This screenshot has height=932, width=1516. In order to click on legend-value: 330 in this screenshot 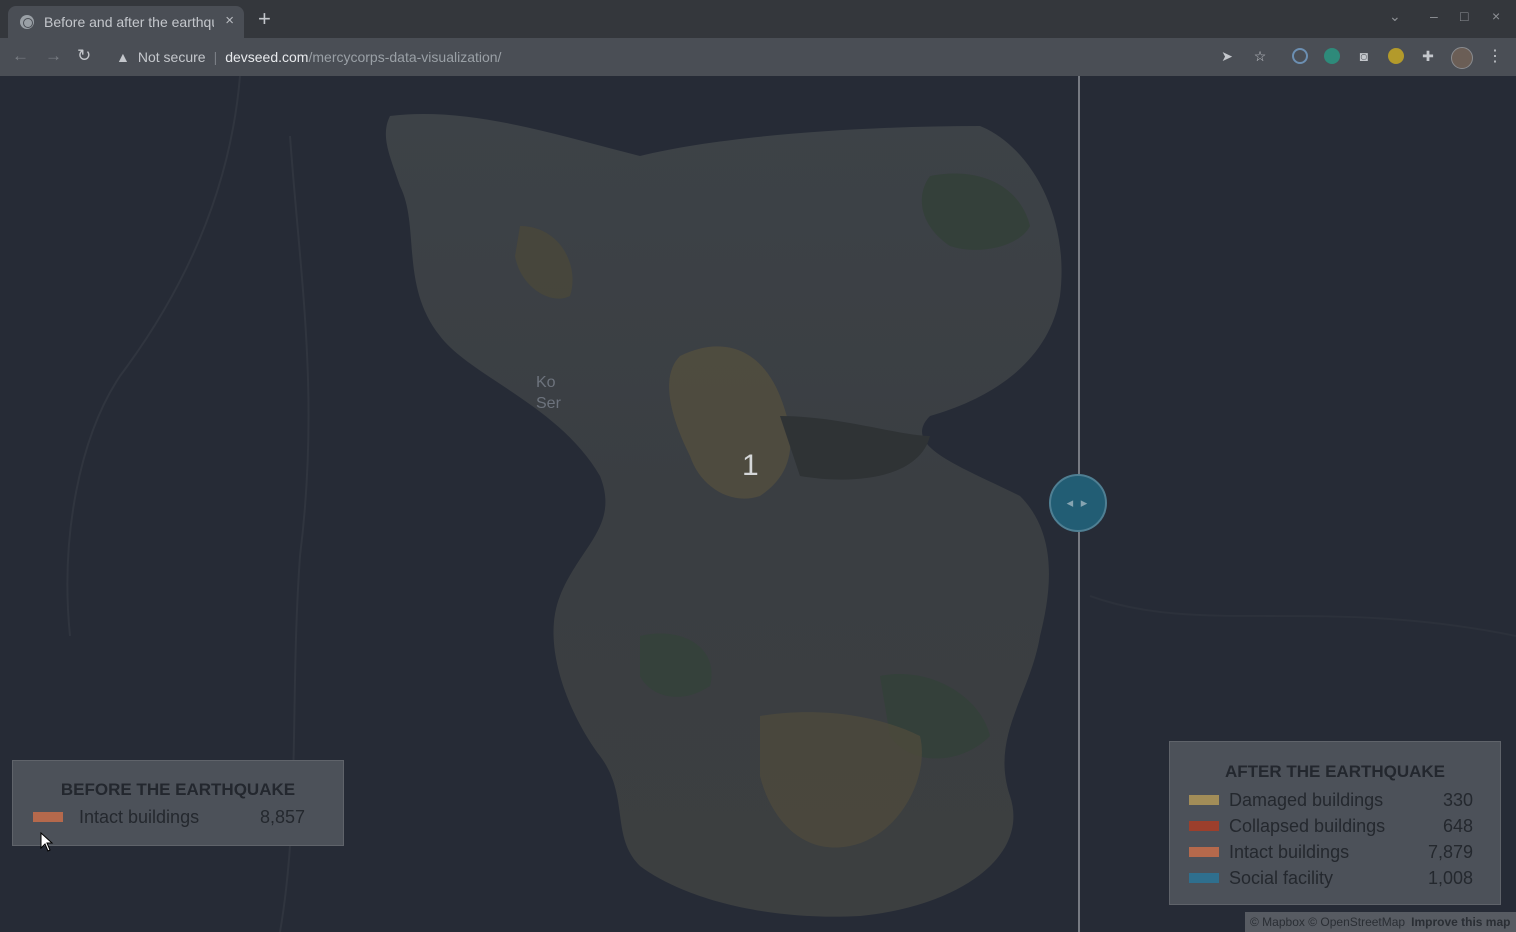, I will do `click(1457, 799)`.